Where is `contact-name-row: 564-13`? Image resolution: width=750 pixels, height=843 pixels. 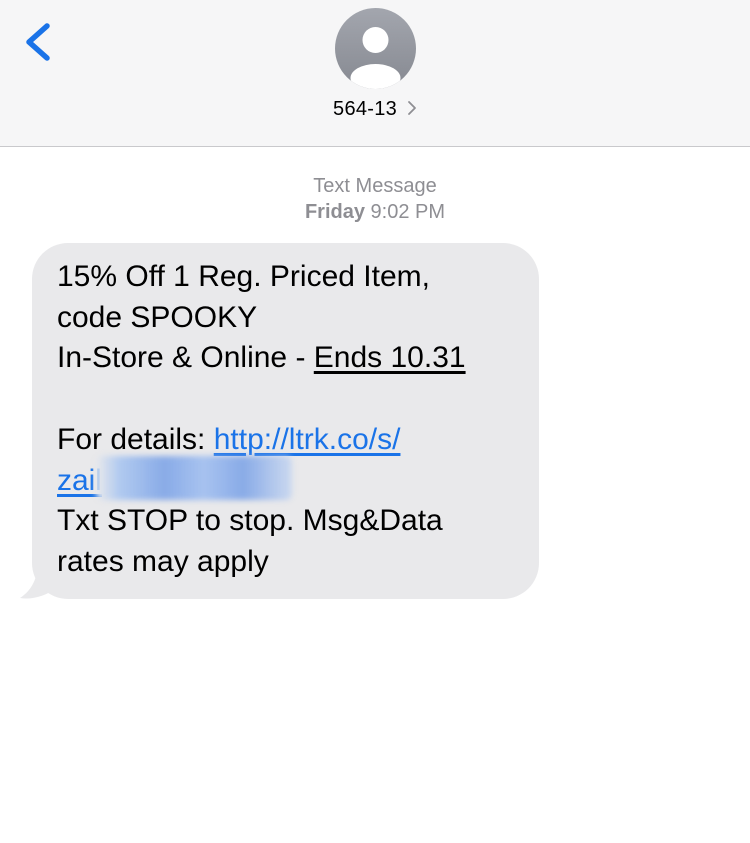
contact-name-row: 564-13 is located at coordinates (375, 109).